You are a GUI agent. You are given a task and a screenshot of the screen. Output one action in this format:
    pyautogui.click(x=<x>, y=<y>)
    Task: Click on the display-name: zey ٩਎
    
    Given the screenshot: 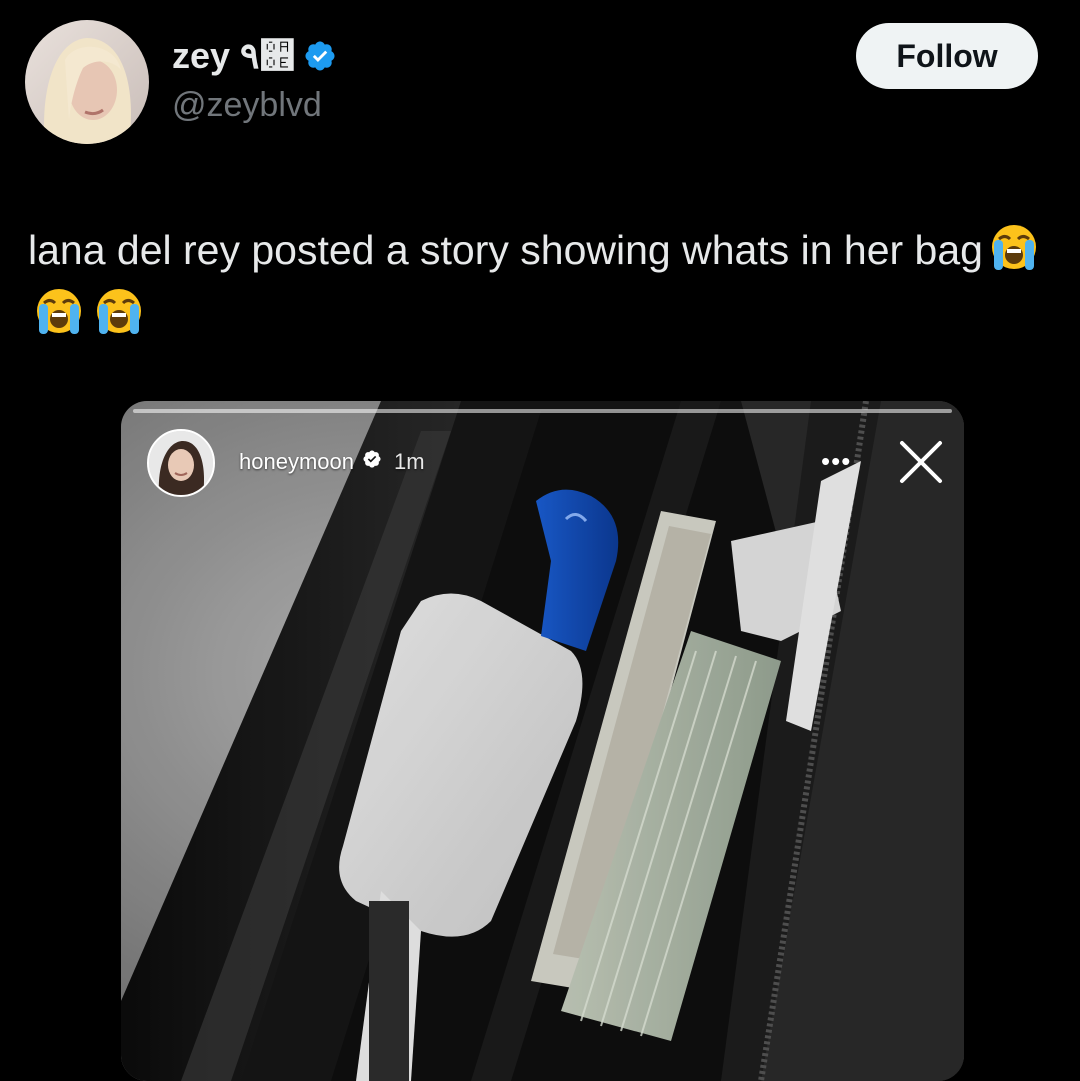 What is the action you would take?
    pyautogui.click(x=233, y=56)
    